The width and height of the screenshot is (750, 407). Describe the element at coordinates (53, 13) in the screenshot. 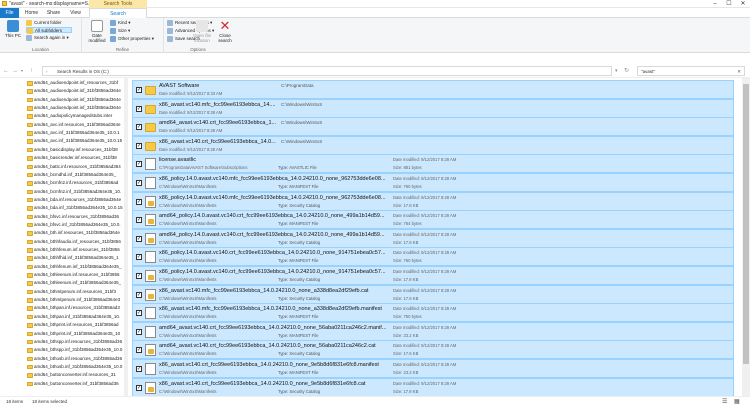

I see `tab-share: Share` at that location.